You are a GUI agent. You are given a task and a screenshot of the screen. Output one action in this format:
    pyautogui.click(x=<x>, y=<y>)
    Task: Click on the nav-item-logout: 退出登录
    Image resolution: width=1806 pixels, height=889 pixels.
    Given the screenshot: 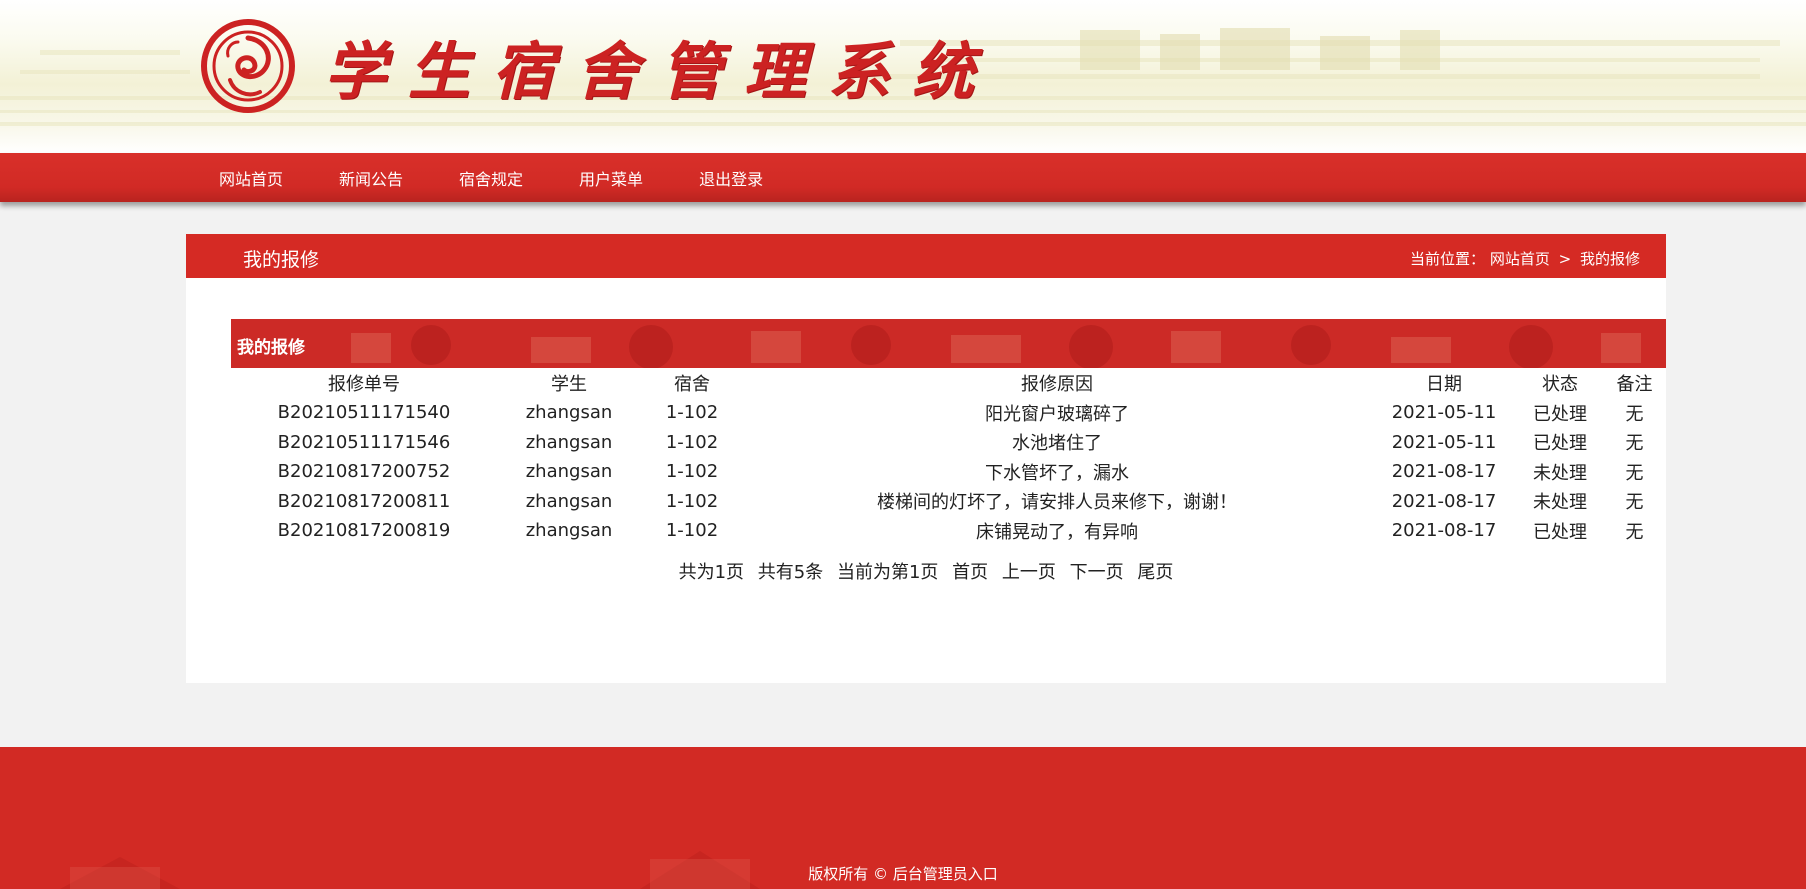 What is the action you would take?
    pyautogui.click(x=731, y=178)
    